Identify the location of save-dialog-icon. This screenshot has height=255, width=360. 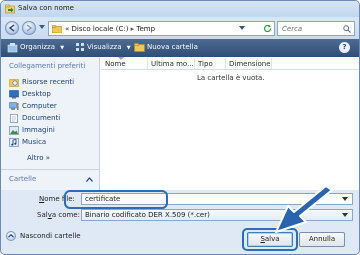
(10, 9).